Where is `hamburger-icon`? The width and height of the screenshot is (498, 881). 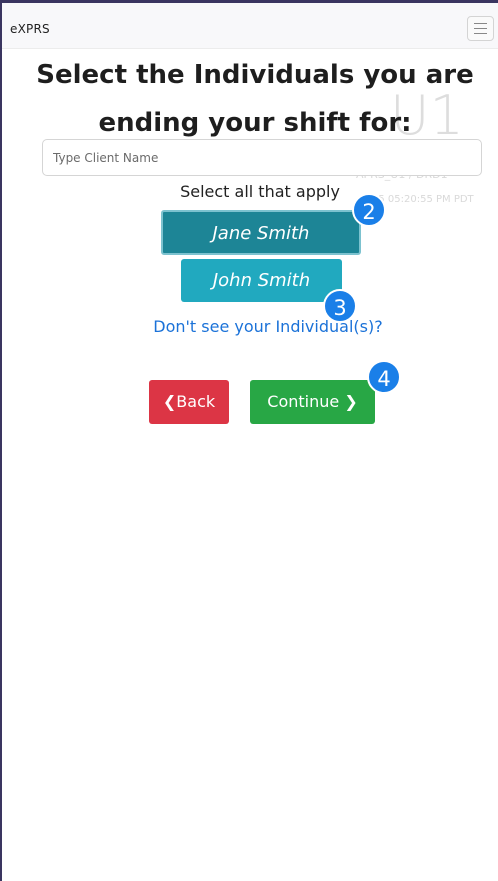 hamburger-icon is located at coordinates (480, 23).